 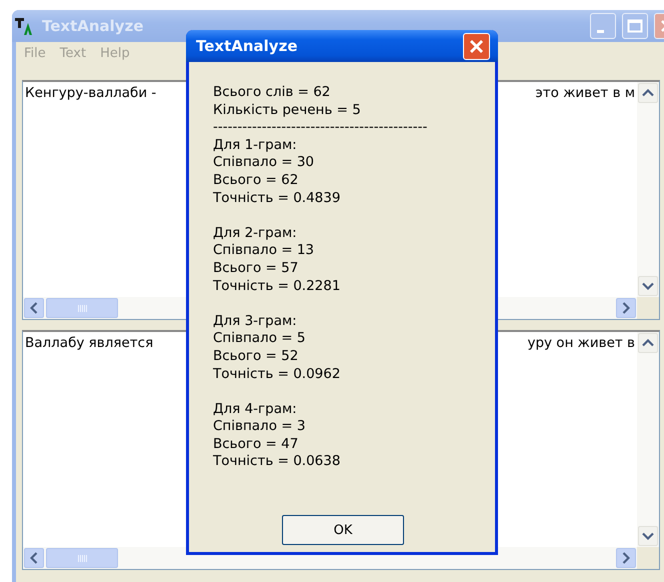 I want to click on result-line: Співпало = 13, so click(x=264, y=251).